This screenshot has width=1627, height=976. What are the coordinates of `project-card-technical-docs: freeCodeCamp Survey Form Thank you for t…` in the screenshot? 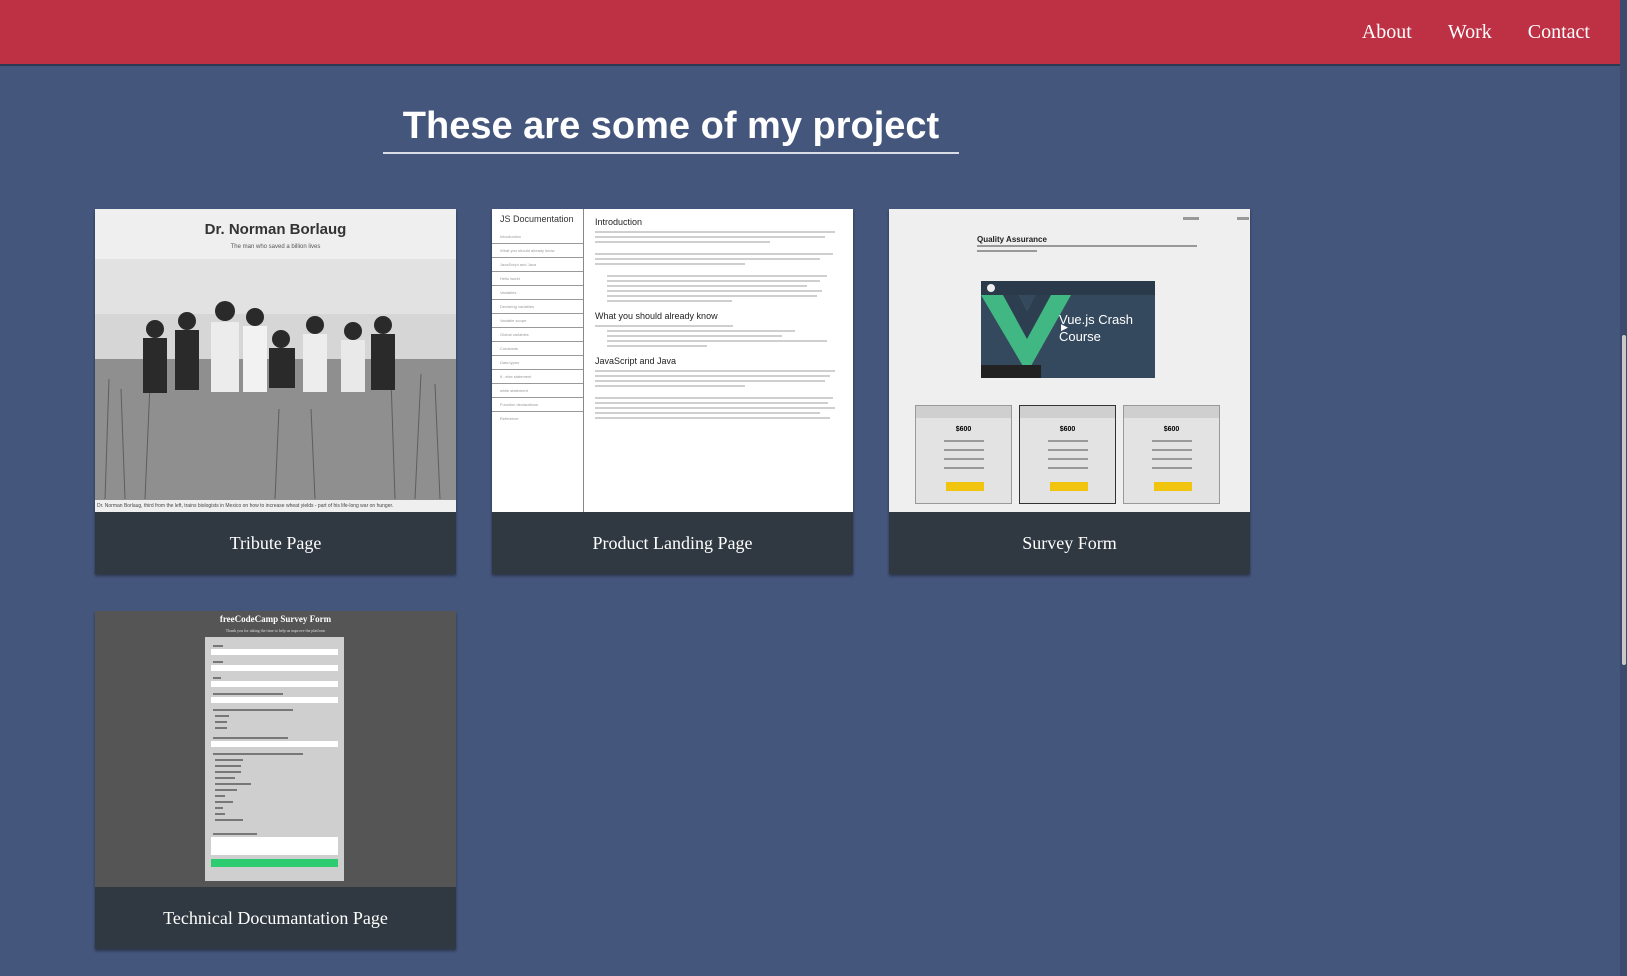 It's located at (275, 780).